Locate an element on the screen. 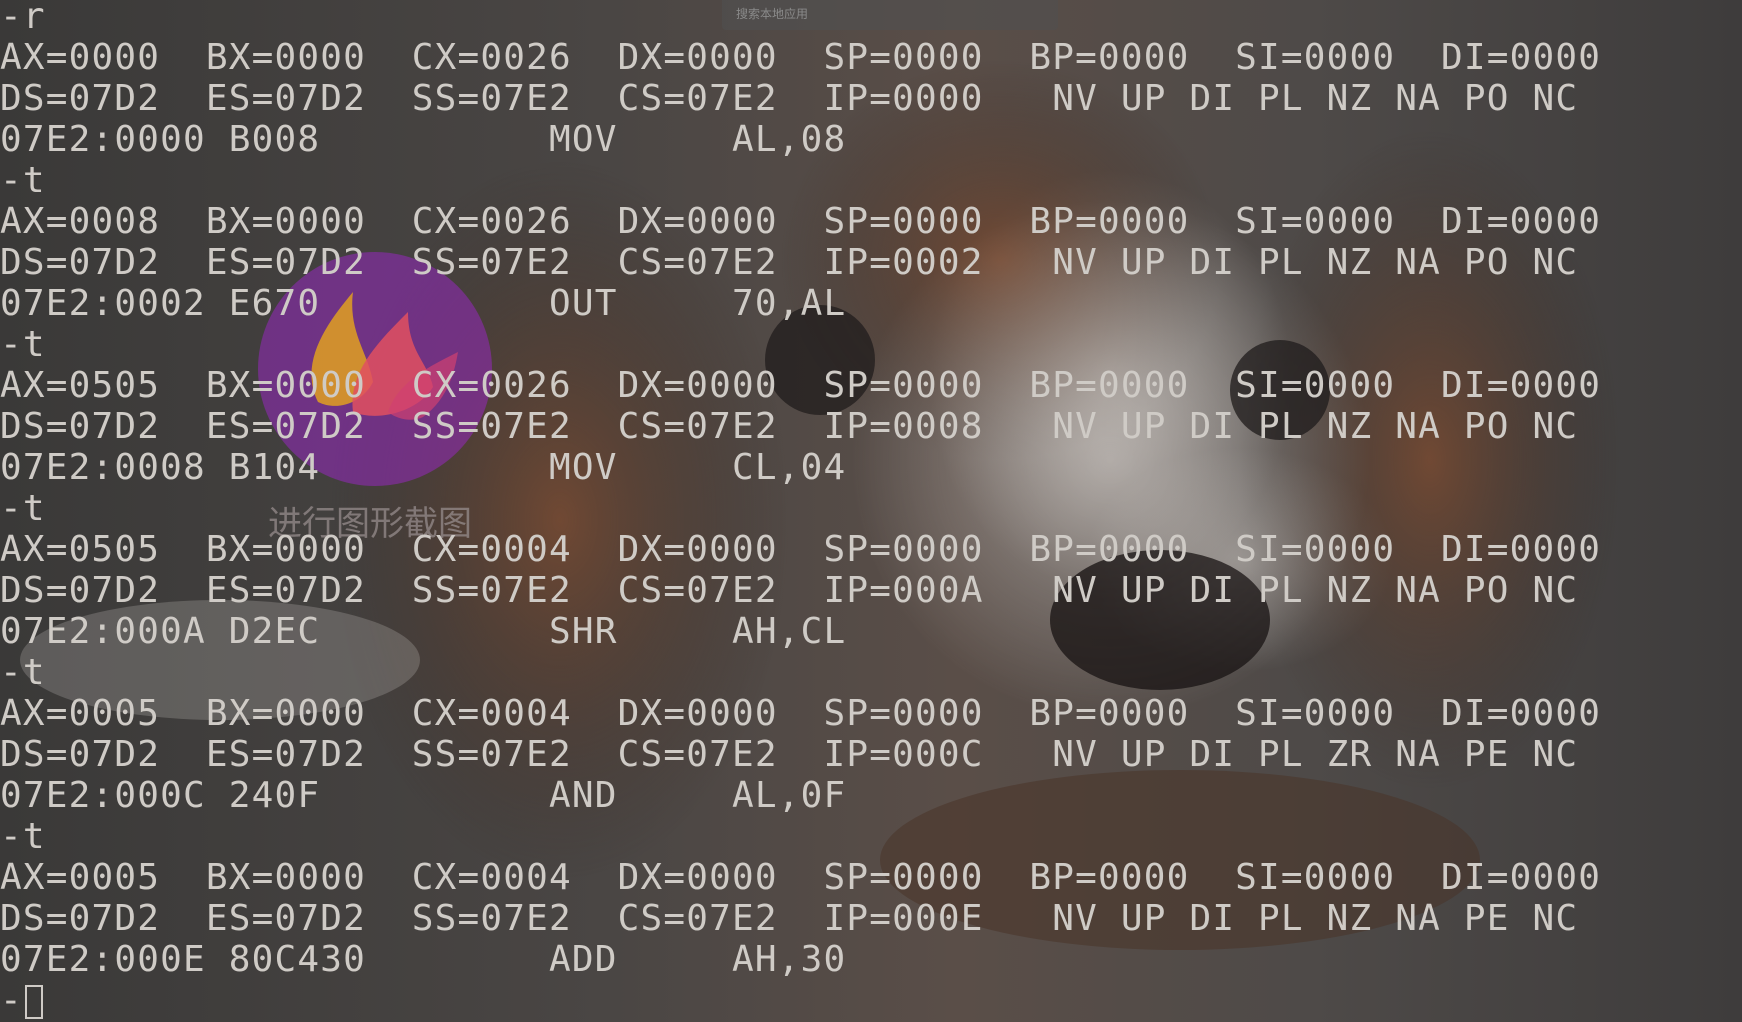 This screenshot has height=1022, width=1742. prompt-symbol: - is located at coordinates (11, 1000).